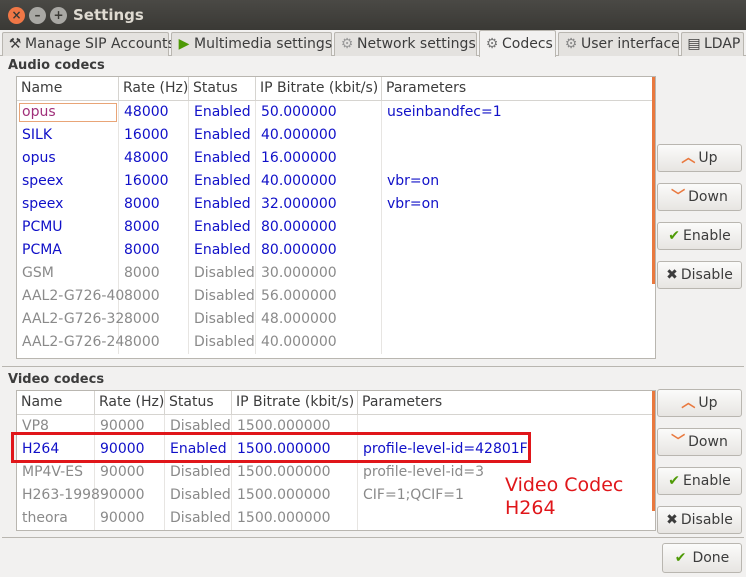  Describe the element at coordinates (413, 181) in the screenshot. I see `cell-parameters: vbr=on` at that location.